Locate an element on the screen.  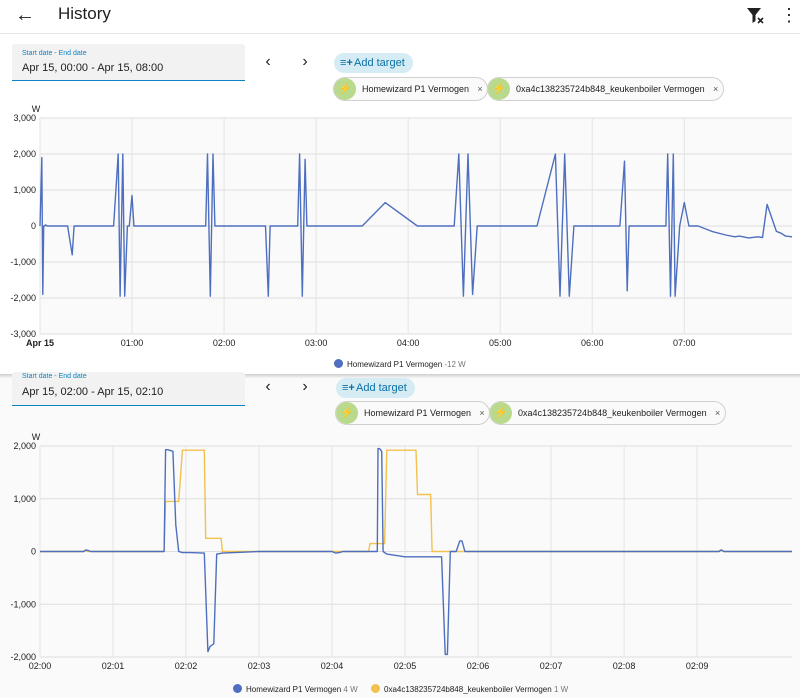
add-target-button-2: ≡+Add target is located at coordinates (375, 388).